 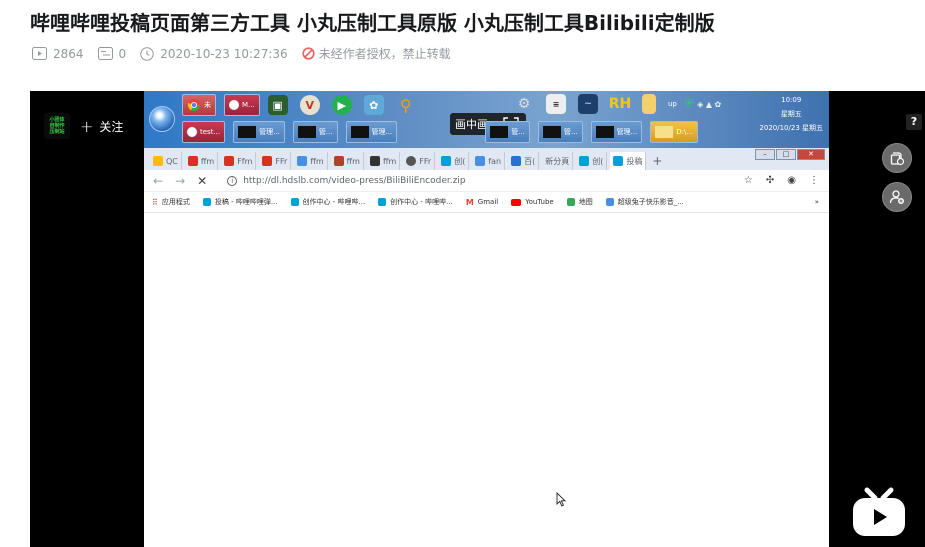 I want to click on tray-icons: ◈ ▲ ✿, so click(x=709, y=104).